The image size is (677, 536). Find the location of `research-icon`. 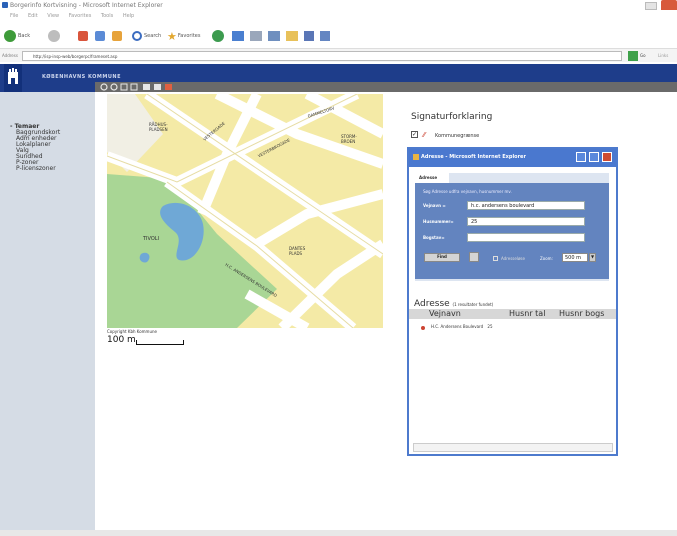

research-icon is located at coordinates (325, 36).